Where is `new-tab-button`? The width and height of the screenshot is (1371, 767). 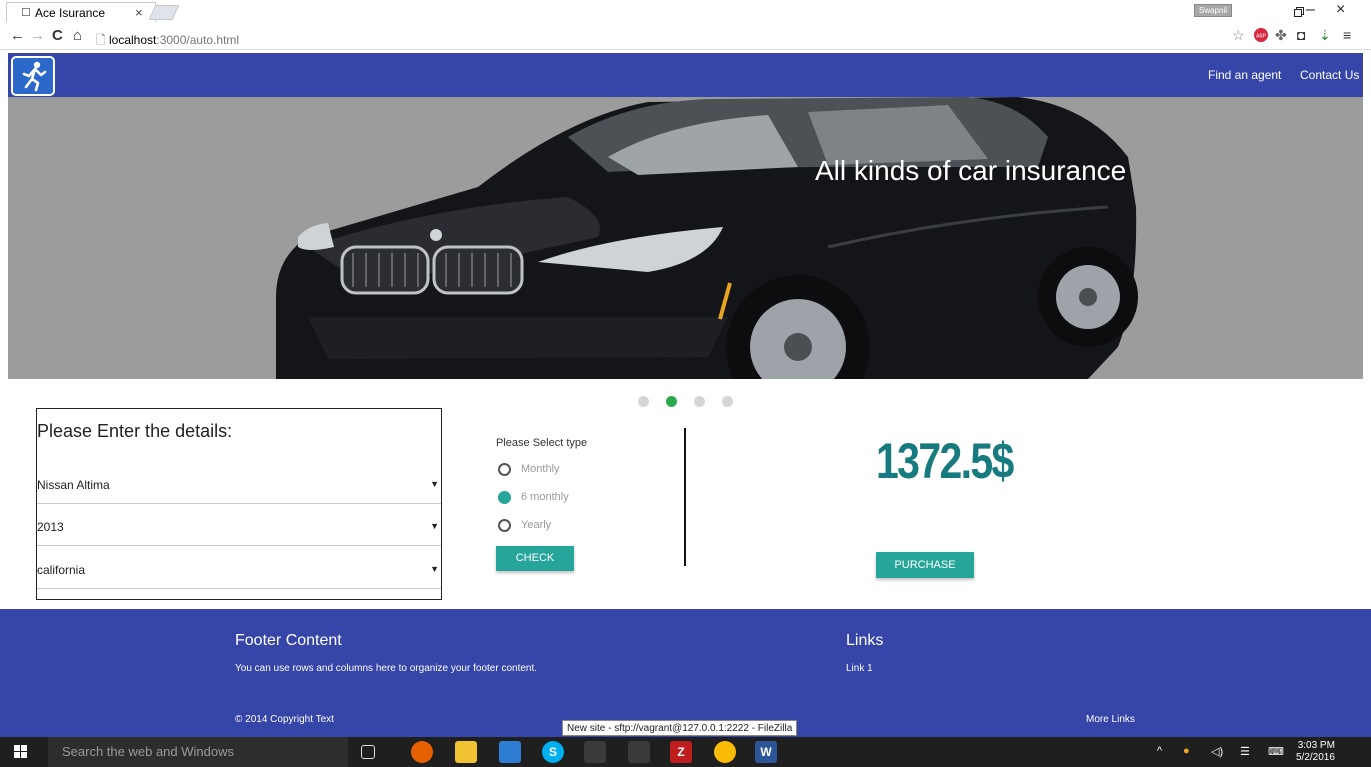 new-tab-button is located at coordinates (164, 12).